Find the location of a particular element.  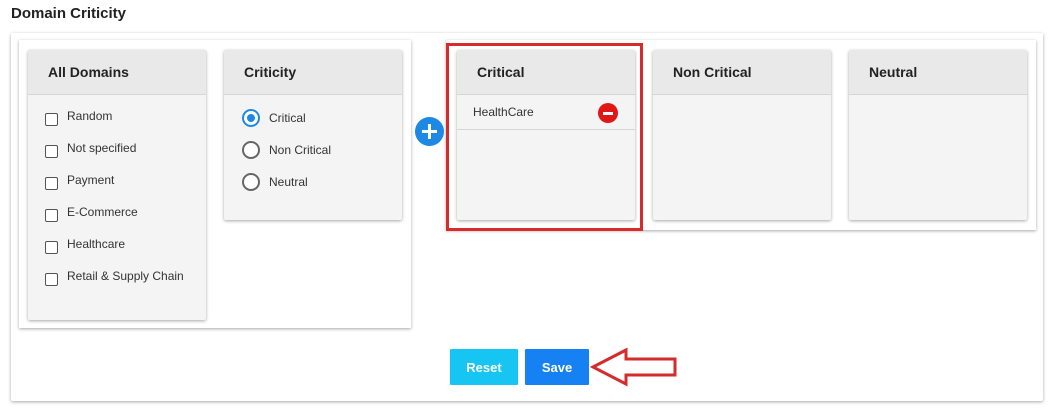

domain-option-label: Retail & Supply Chain is located at coordinates (125, 276).